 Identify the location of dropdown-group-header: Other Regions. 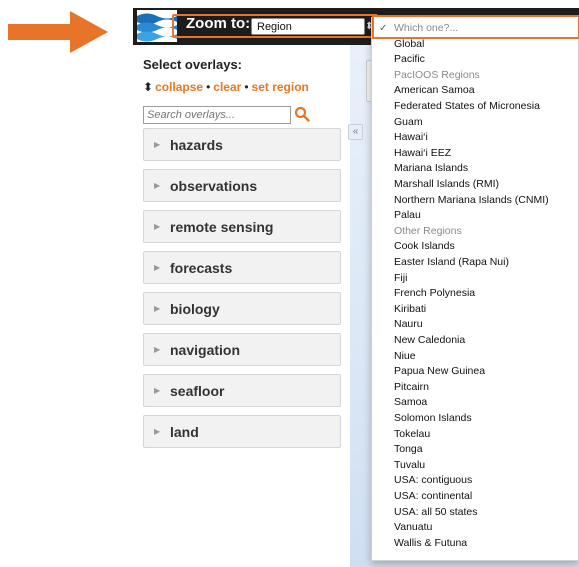
(428, 230).